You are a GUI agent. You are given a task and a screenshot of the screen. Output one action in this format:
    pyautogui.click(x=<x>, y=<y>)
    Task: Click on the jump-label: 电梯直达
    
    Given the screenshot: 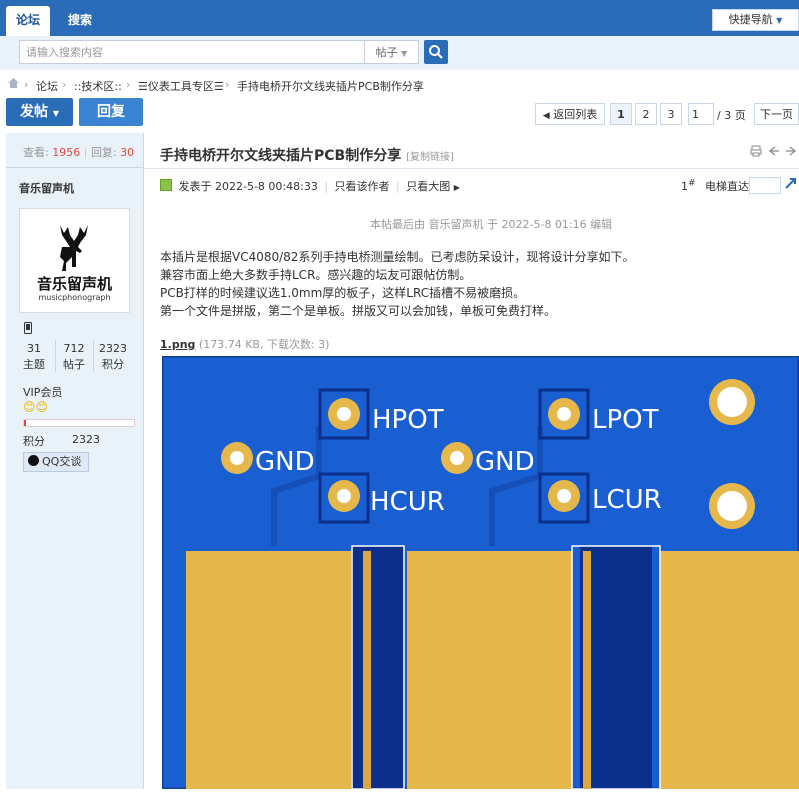 What is the action you would take?
    pyautogui.click(x=727, y=186)
    